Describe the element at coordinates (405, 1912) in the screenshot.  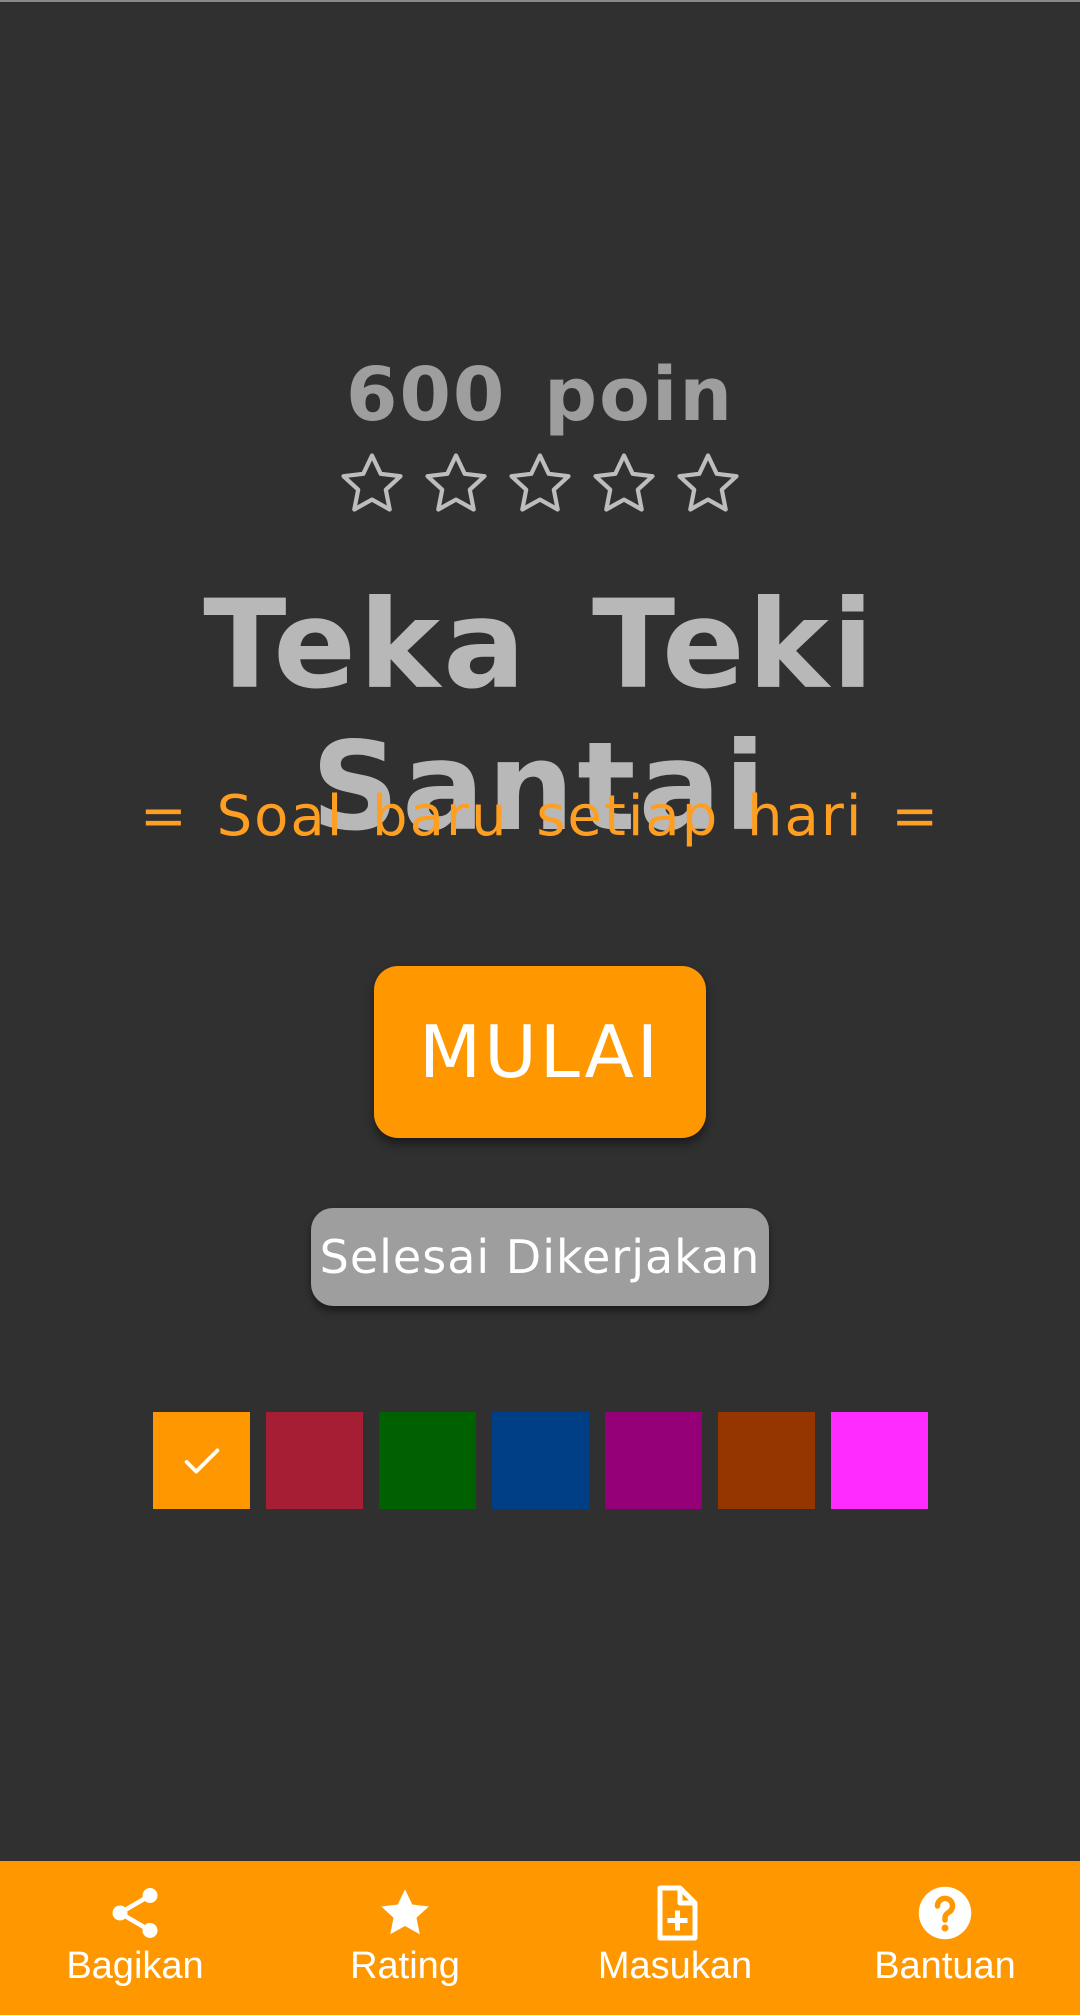
I see `star-icon` at that location.